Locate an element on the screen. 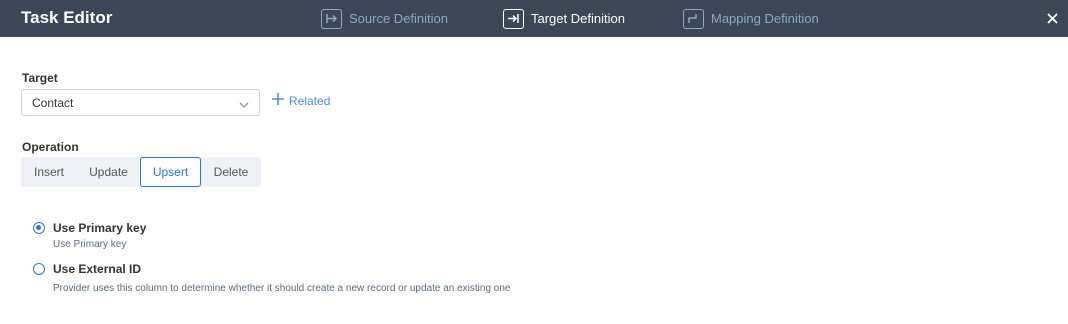  operation-delete-button: Delete is located at coordinates (231, 172).